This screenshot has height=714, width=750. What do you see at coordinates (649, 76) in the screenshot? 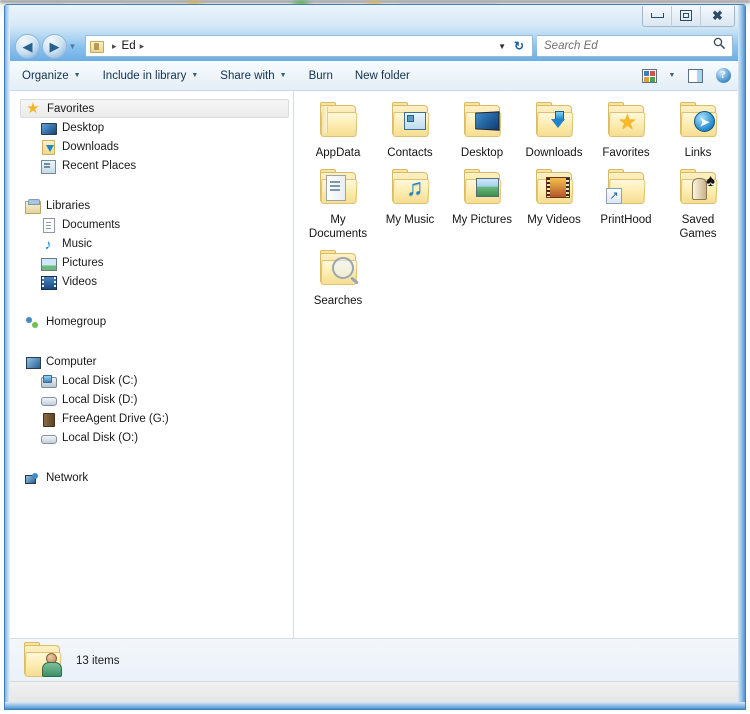
I see `change-view-button` at bounding box center [649, 76].